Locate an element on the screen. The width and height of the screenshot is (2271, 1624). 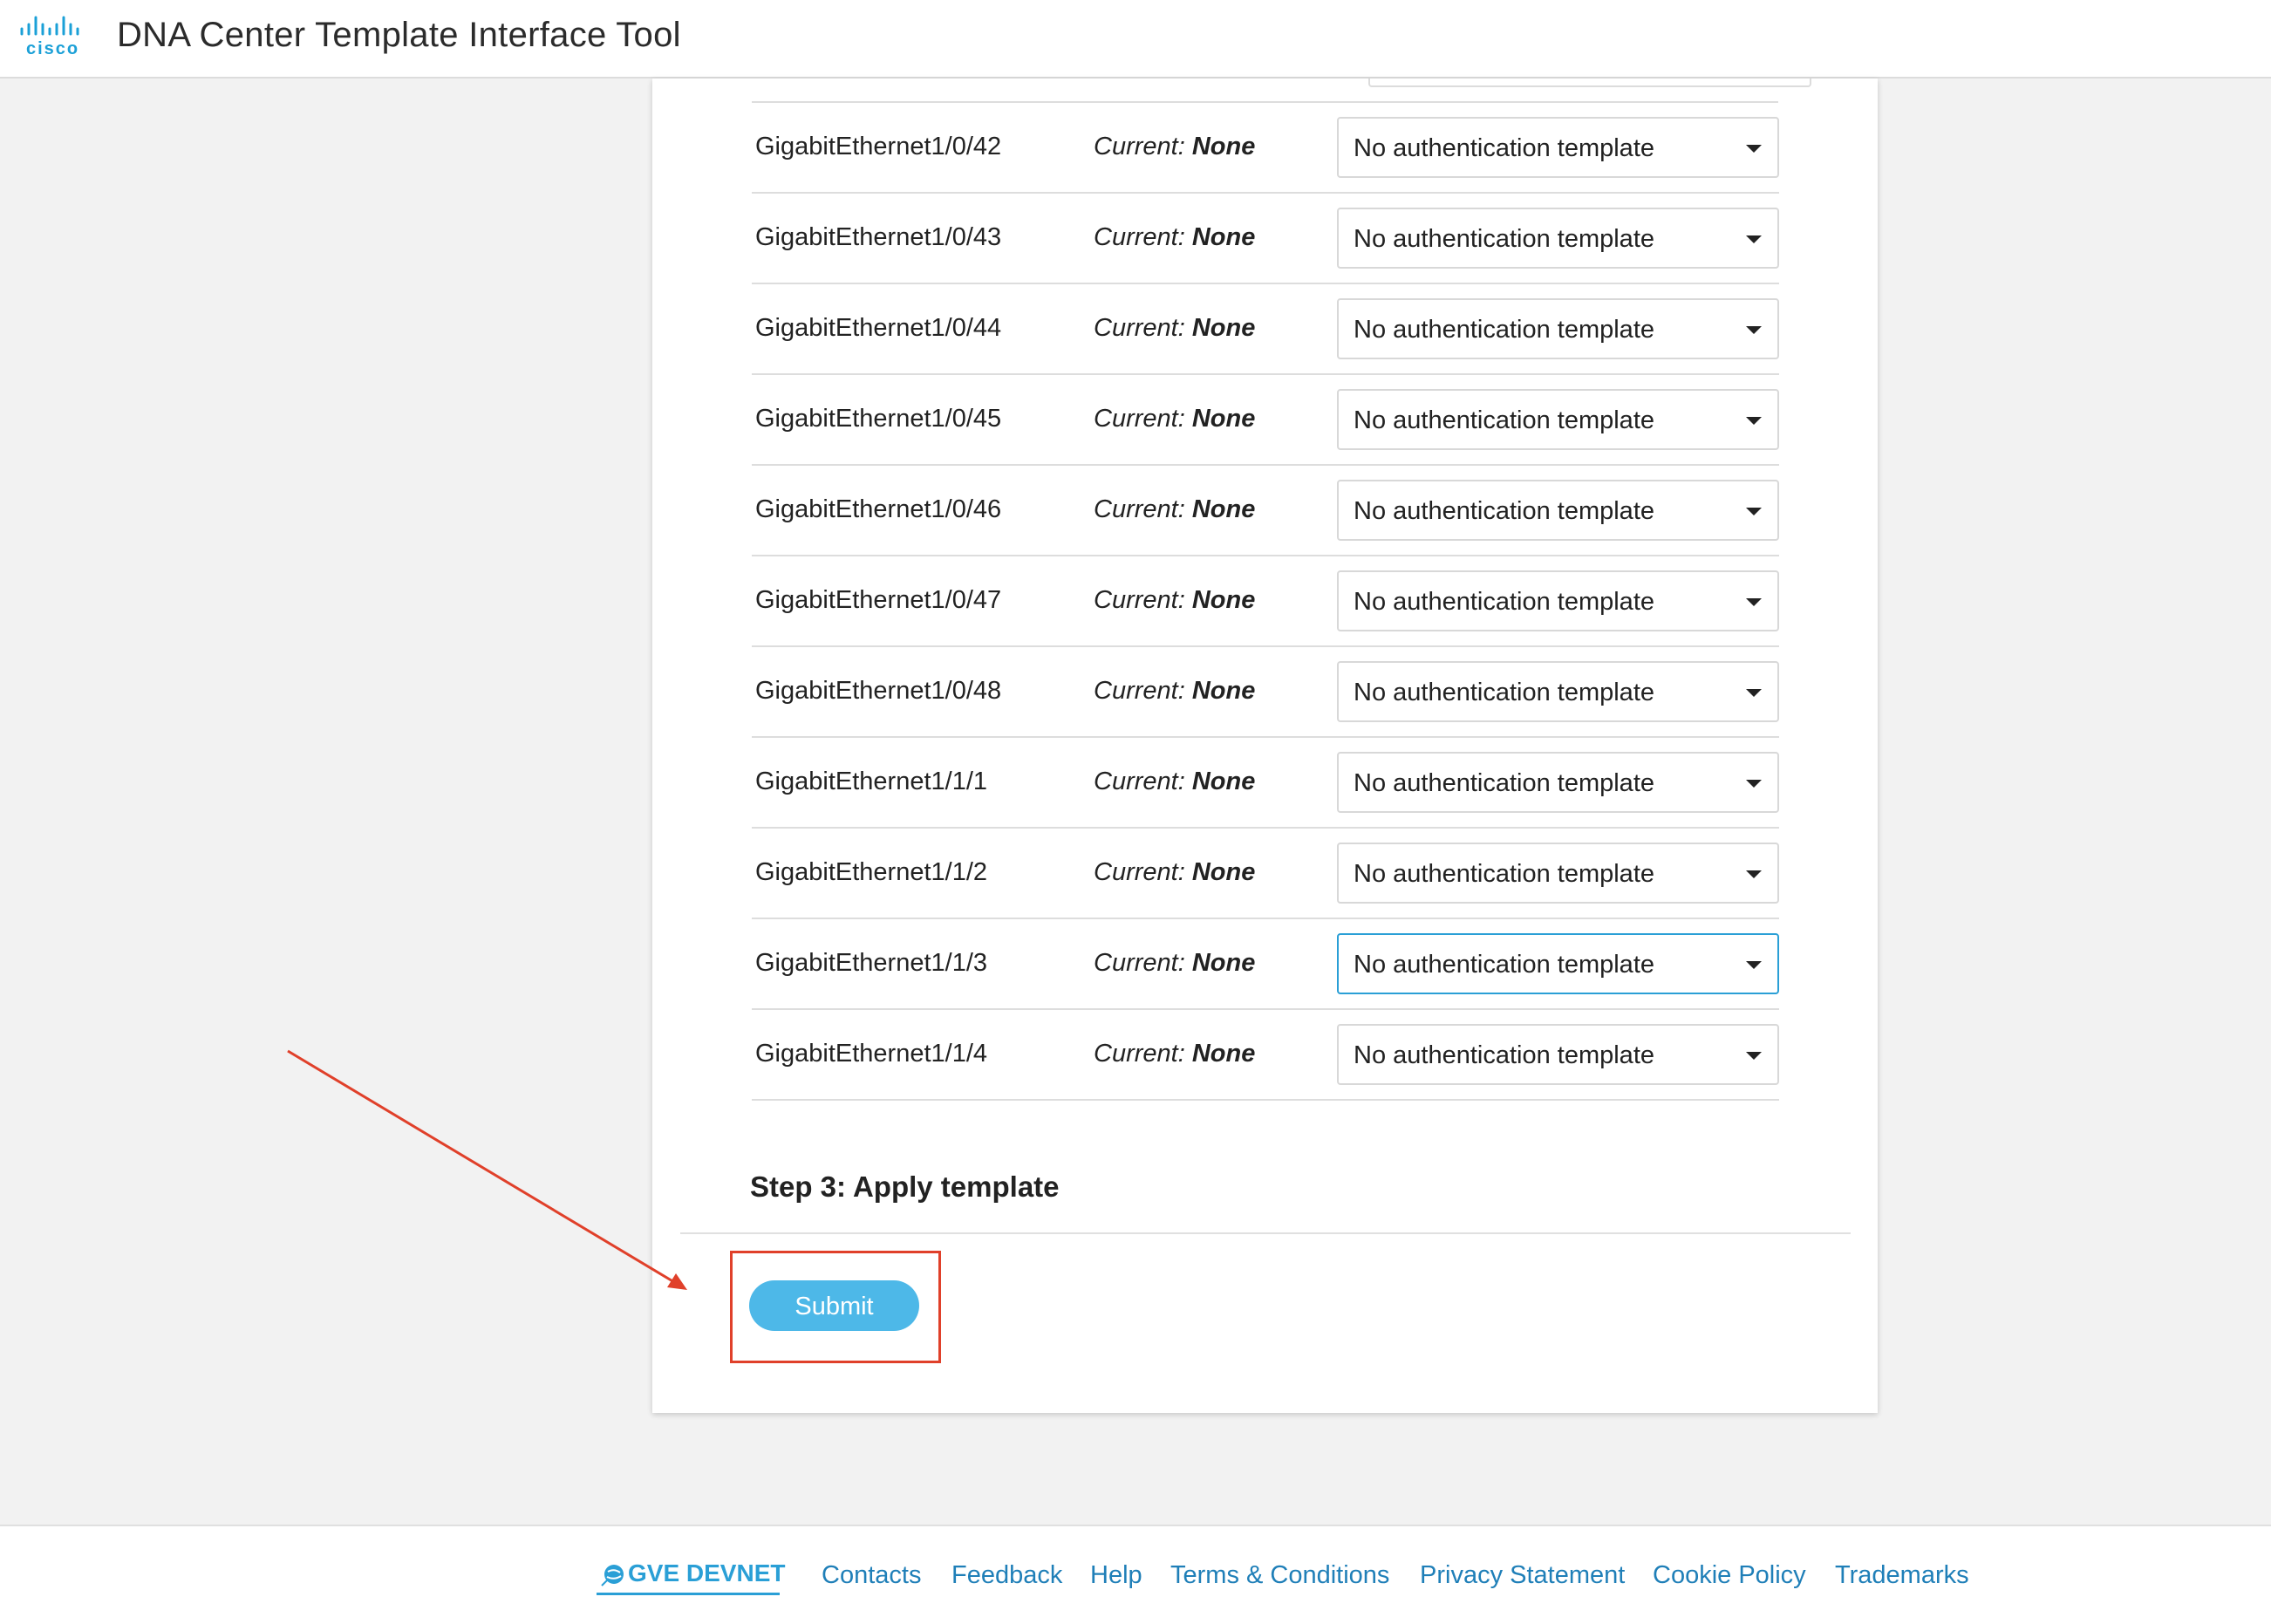
footer-link-contacts: Contacts is located at coordinates (871, 1575).